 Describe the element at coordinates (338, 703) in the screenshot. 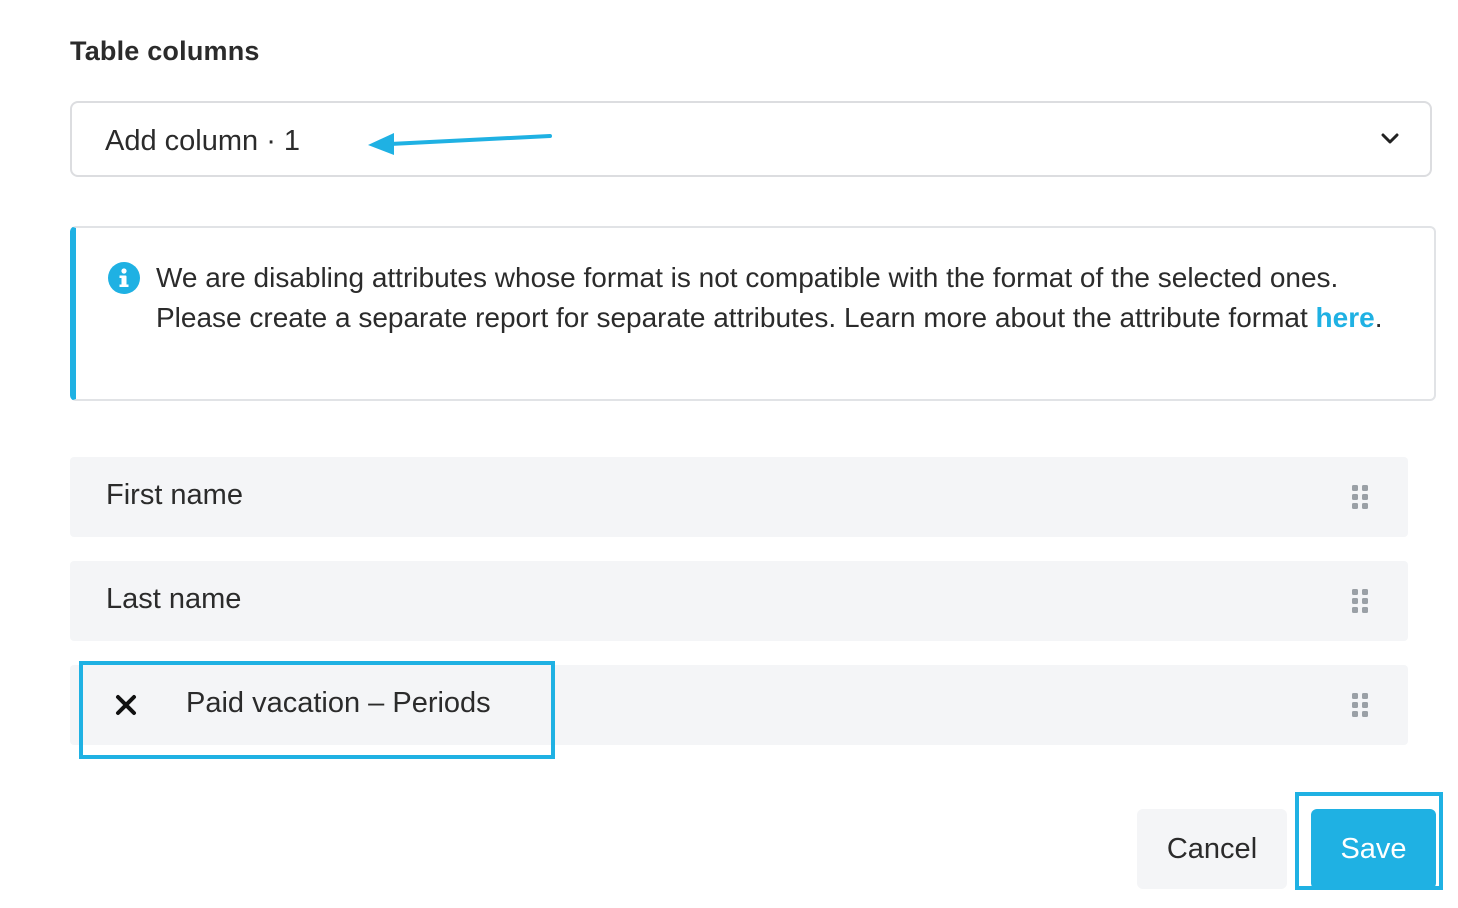

I see `column-label: Paid vacation – Periods` at that location.